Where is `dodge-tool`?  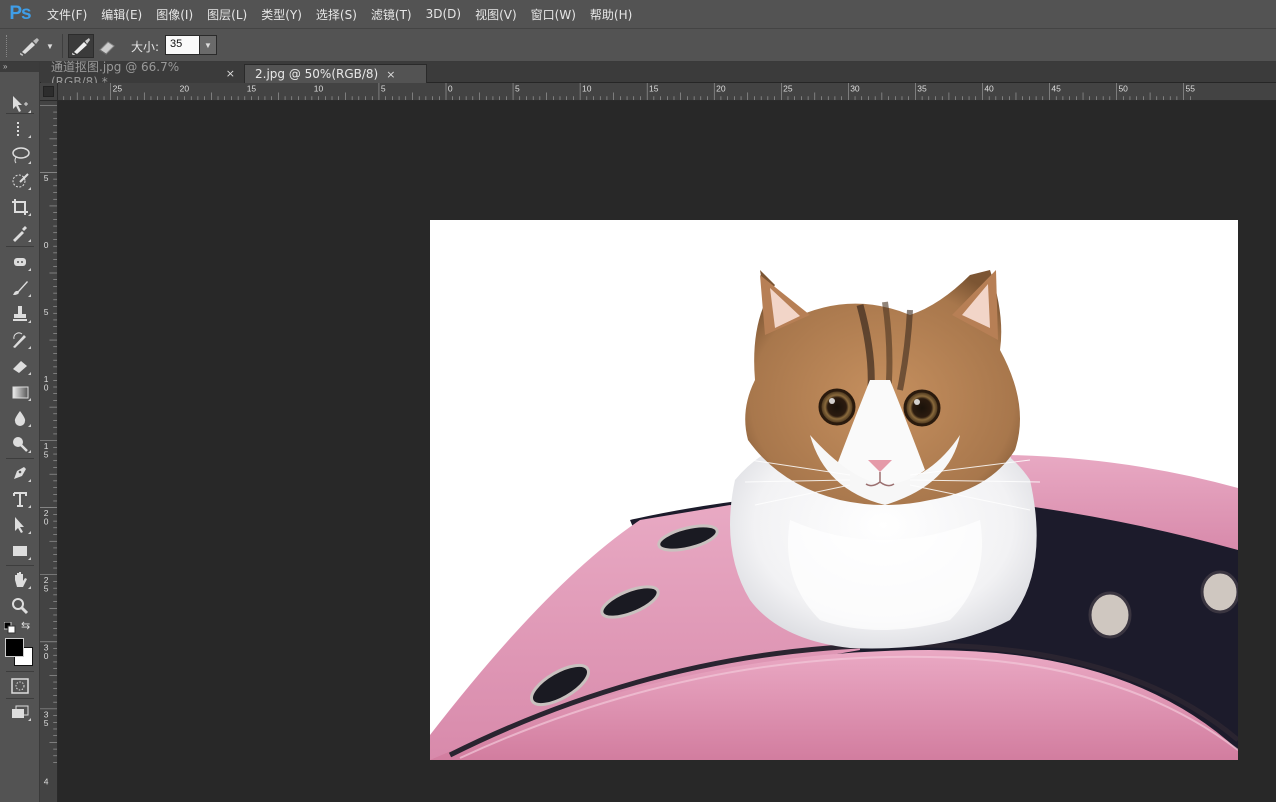
dodge-tool is located at coordinates (20, 444).